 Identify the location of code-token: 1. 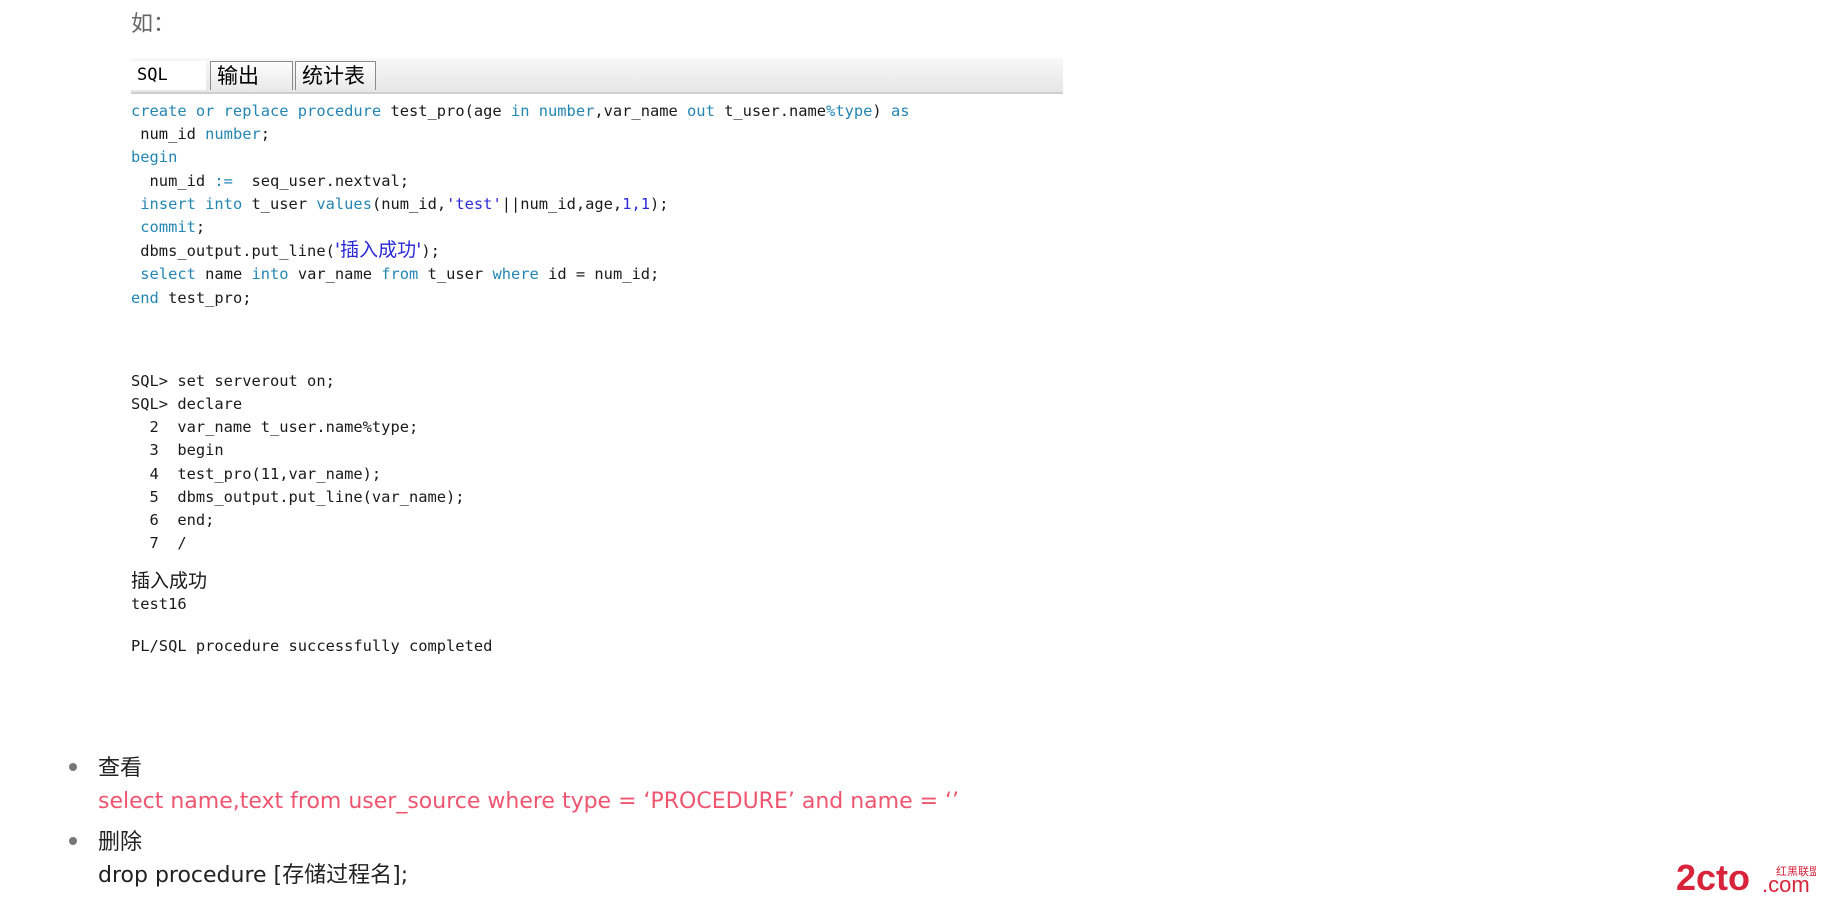
(645, 203).